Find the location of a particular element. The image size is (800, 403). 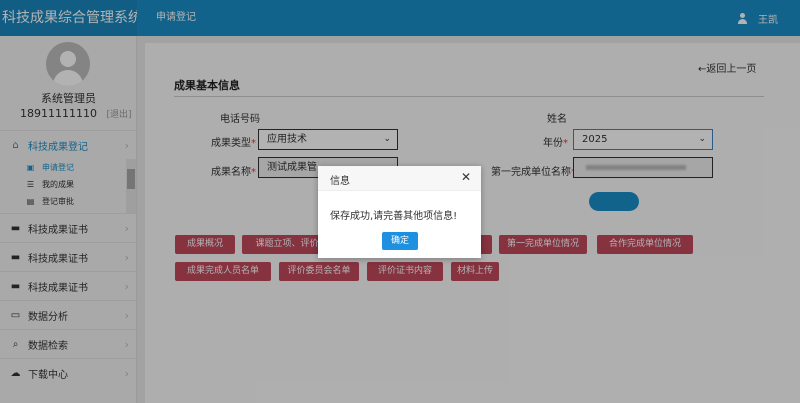

close-icon: ✕ is located at coordinates (466, 177).